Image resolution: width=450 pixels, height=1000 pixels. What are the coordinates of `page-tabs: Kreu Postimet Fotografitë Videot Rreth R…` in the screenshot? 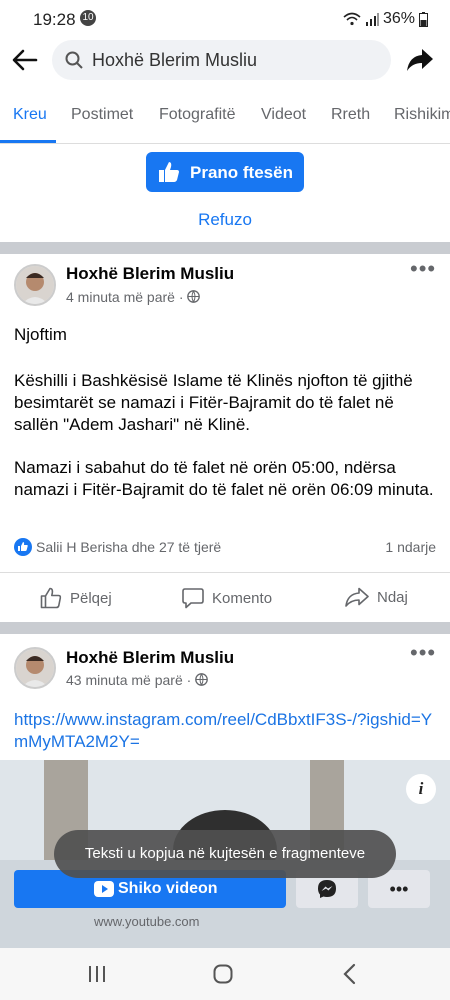 It's located at (225, 115).